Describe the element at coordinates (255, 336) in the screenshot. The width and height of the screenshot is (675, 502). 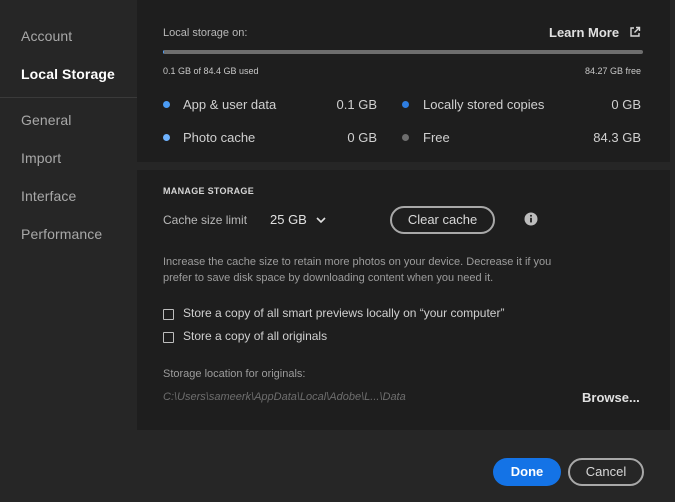
I see `originals-label: Store a copy of all originals` at that location.